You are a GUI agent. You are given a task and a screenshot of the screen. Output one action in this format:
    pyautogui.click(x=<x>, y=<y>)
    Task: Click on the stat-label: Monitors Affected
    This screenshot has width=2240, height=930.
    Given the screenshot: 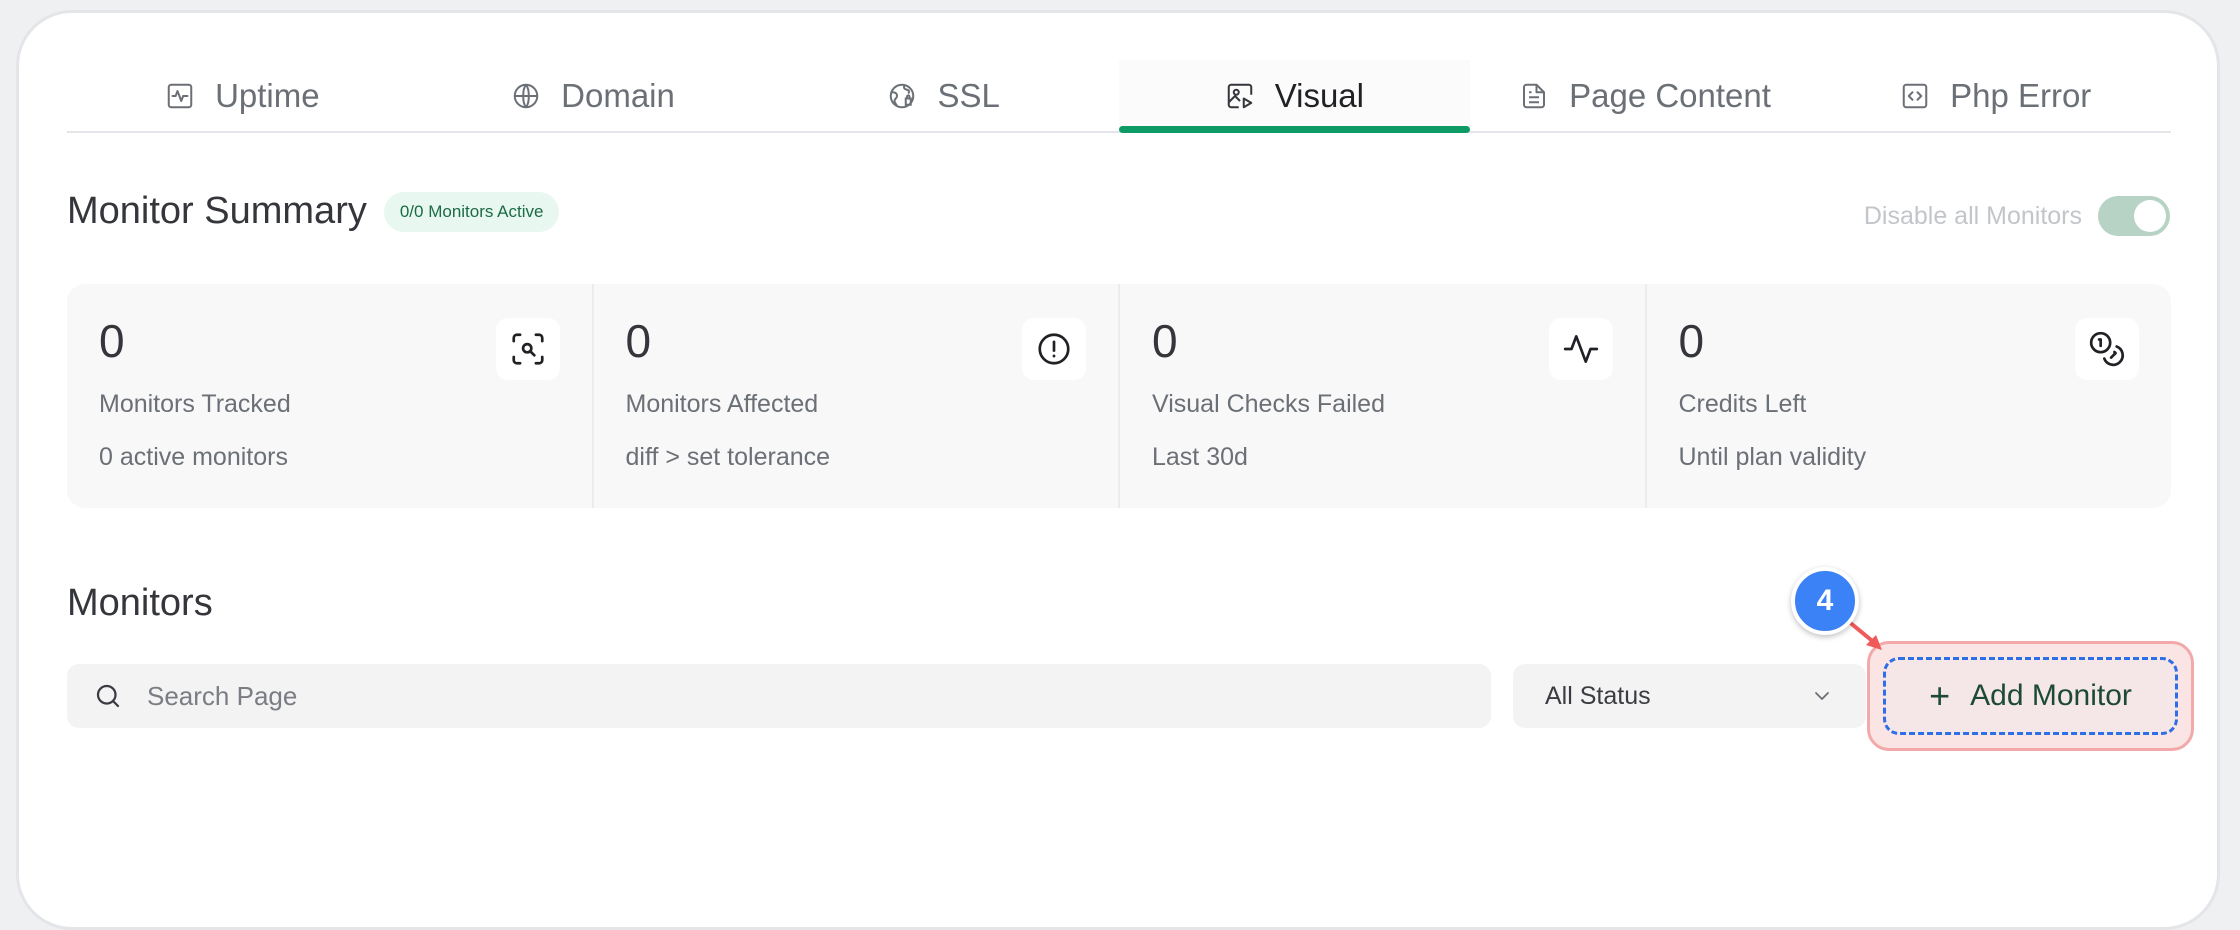 What is the action you would take?
    pyautogui.click(x=722, y=404)
    